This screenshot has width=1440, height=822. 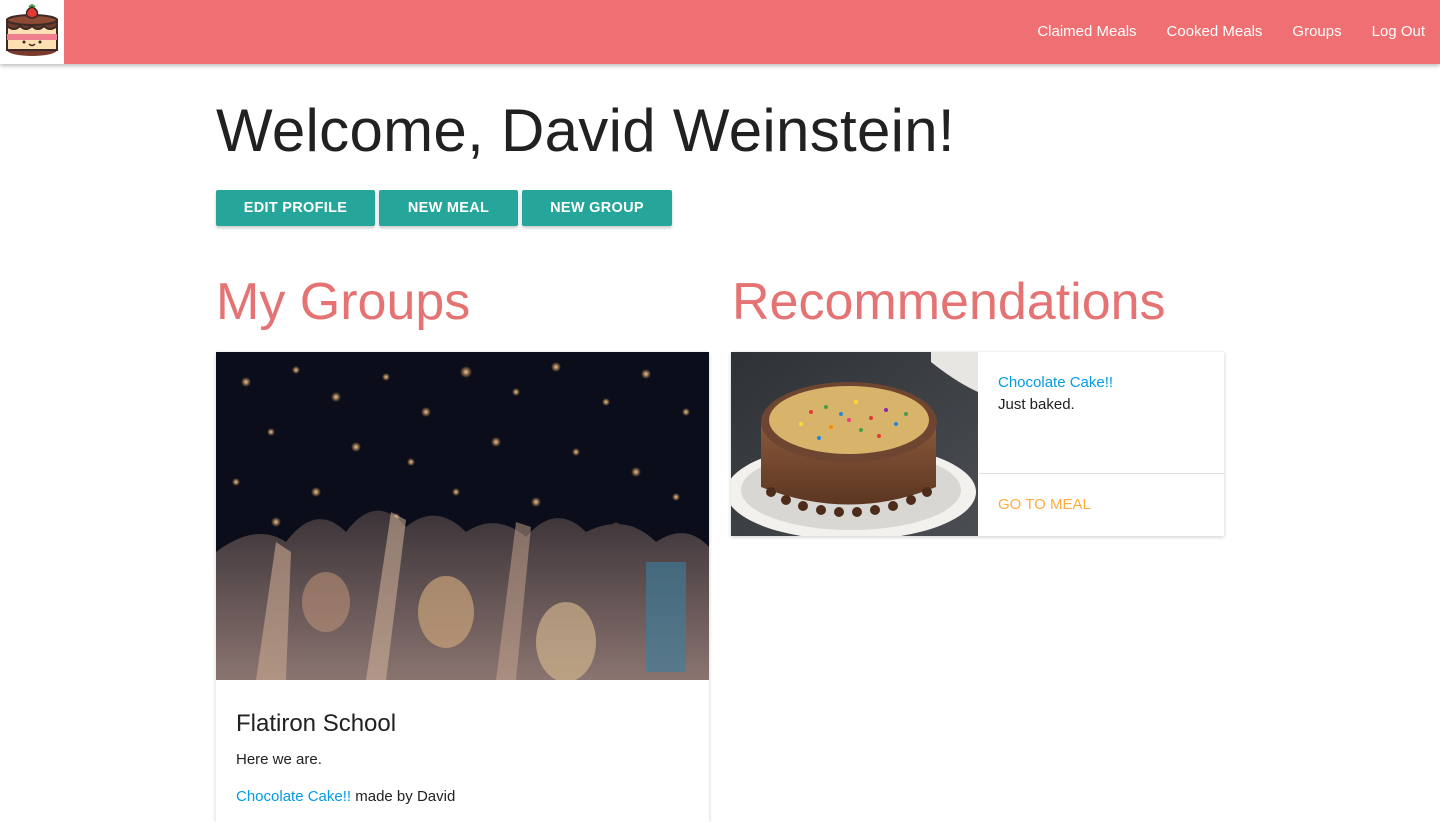 I want to click on chocolate-cake-image, so click(x=854, y=444).